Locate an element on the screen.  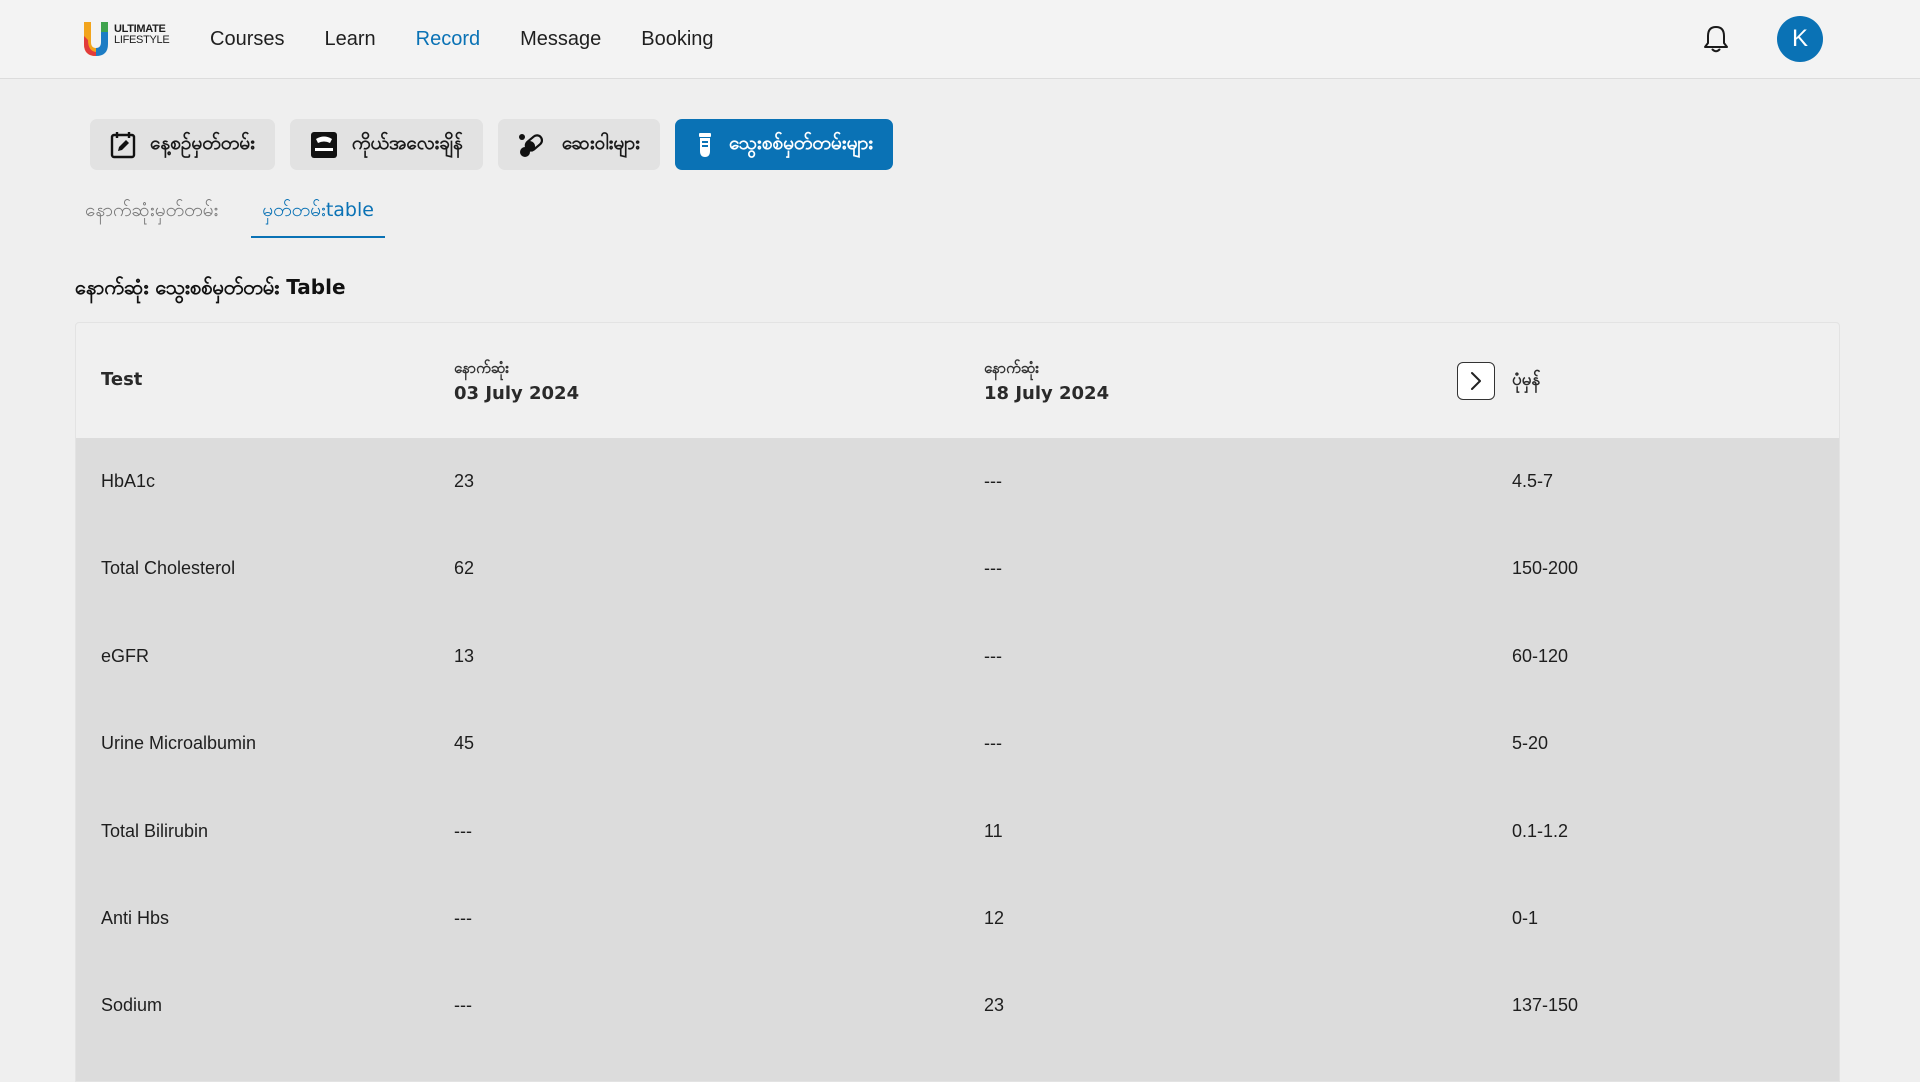
pills-icon is located at coordinates (530, 145).